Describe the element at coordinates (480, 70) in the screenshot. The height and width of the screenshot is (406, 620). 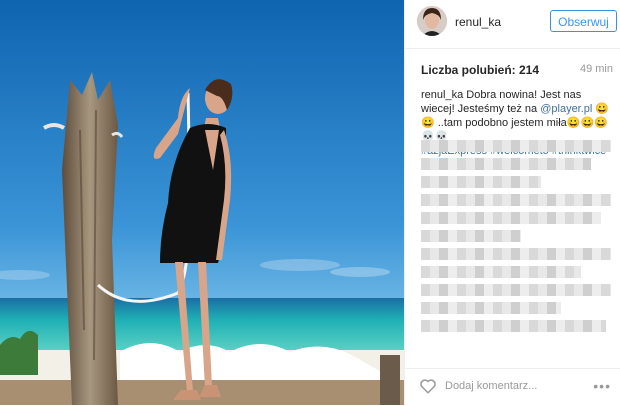
I see `likes-count: Liczba polubień: 214` at that location.